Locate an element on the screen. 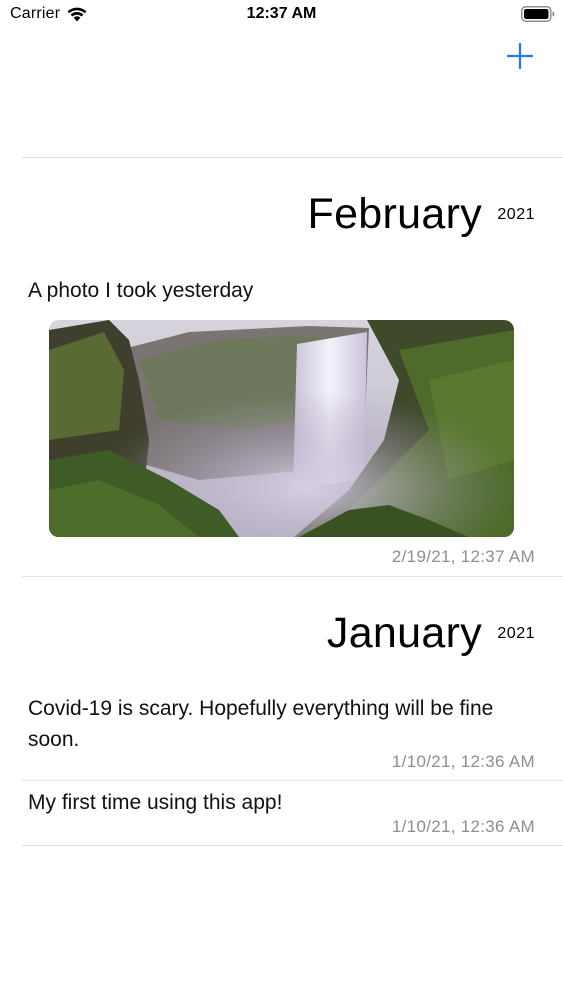  plus-icon is located at coordinates (520, 56).